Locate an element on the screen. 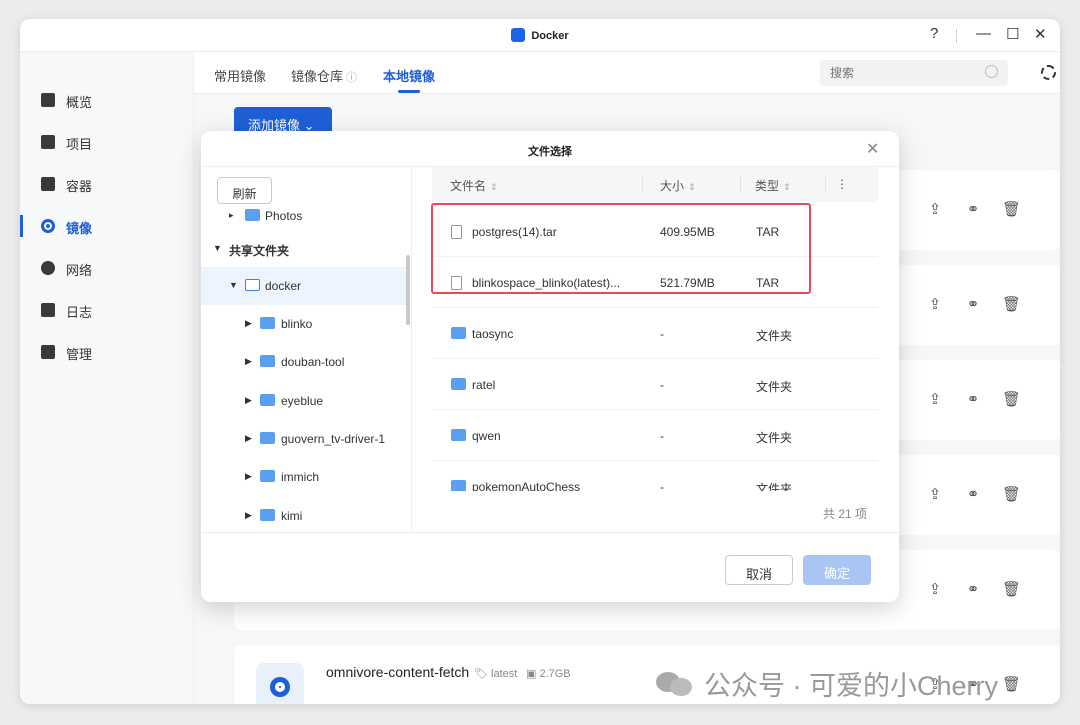 The height and width of the screenshot is (725, 1080). dialog-header: 文件选择 ✕ is located at coordinates (550, 149).